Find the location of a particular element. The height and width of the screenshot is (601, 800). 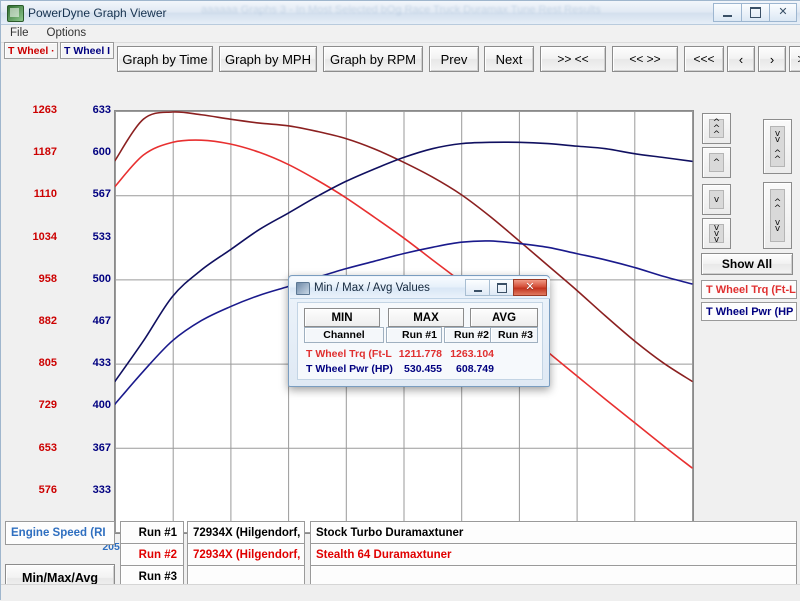

y-tick-power: 533 is located at coordinates (101, 236).